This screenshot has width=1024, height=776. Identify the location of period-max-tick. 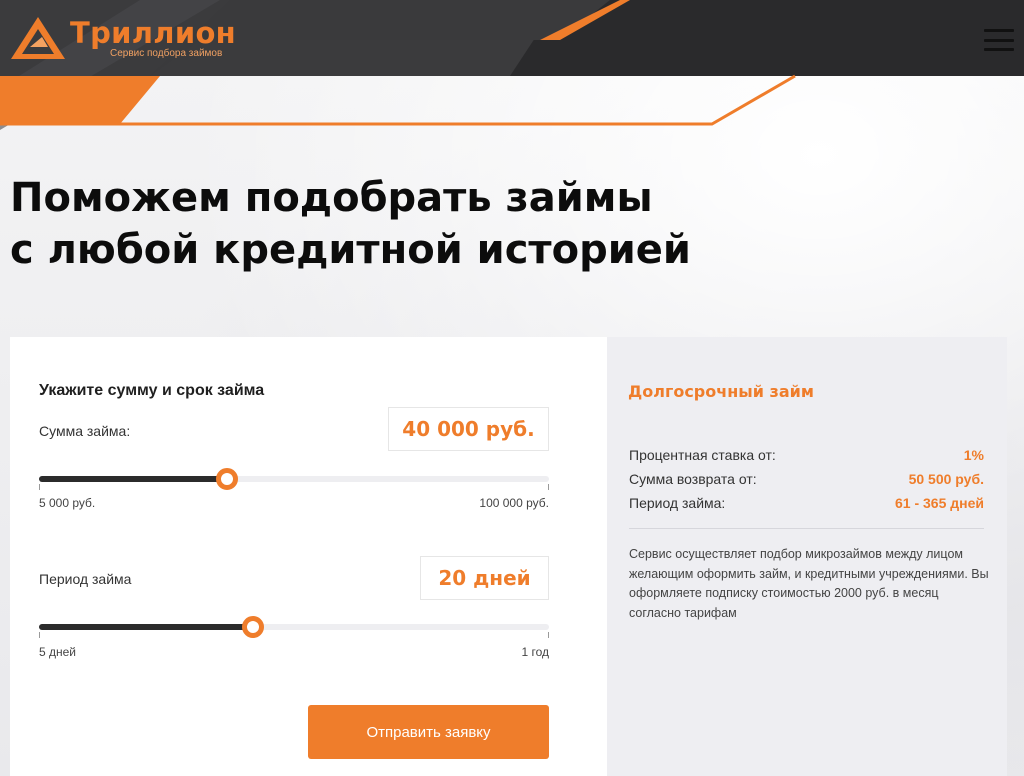
(548, 635).